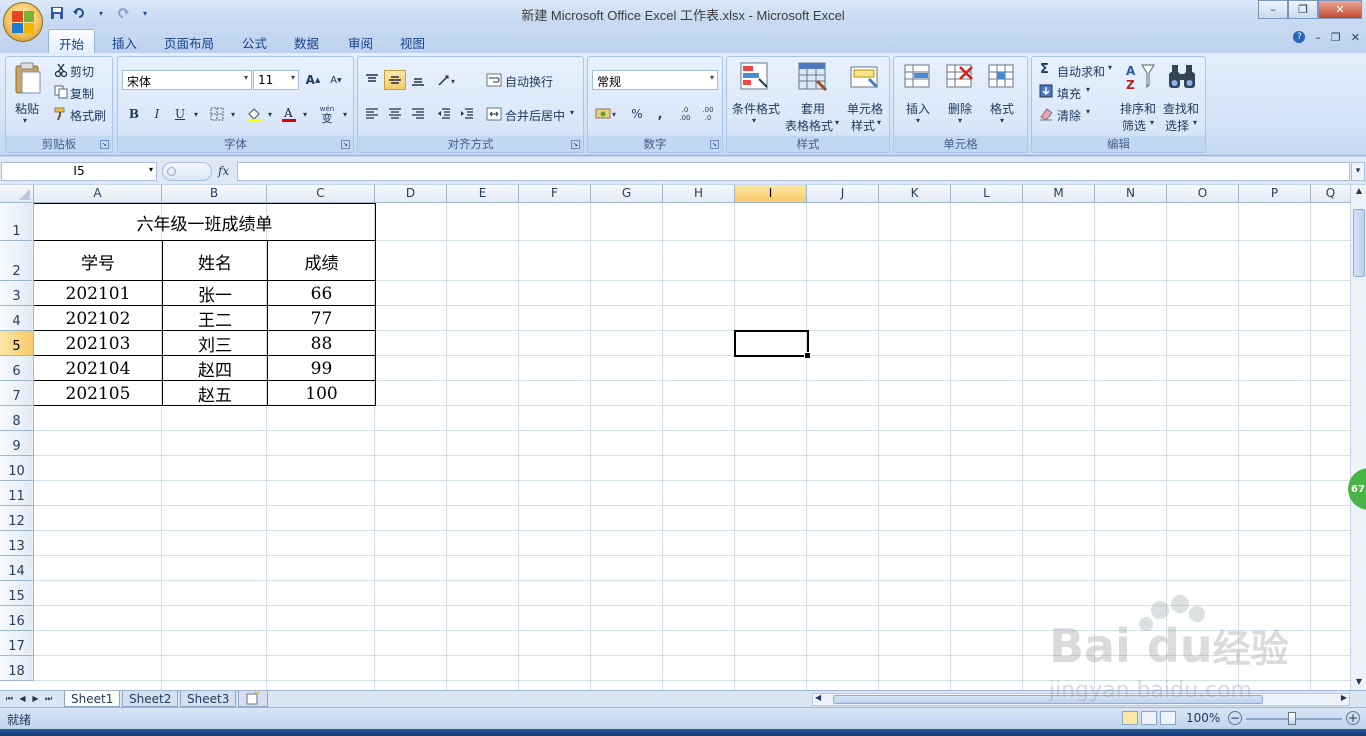 The image size is (1366, 736). What do you see at coordinates (1203, 194) in the screenshot?
I see `column-header-o: O` at bounding box center [1203, 194].